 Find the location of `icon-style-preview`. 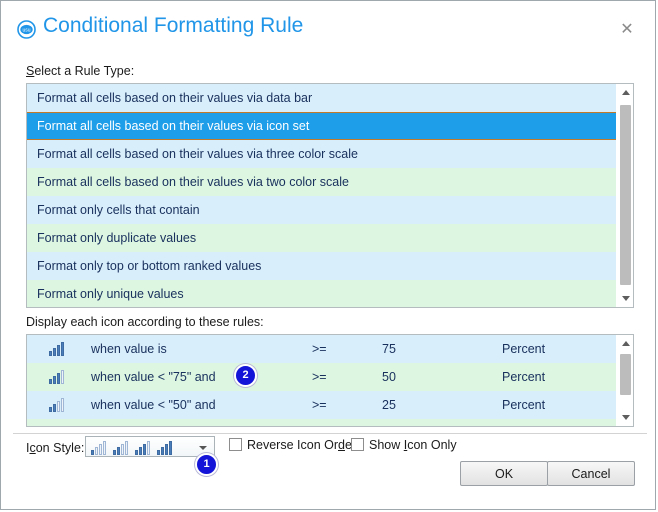

icon-style-preview is located at coordinates (131, 447).